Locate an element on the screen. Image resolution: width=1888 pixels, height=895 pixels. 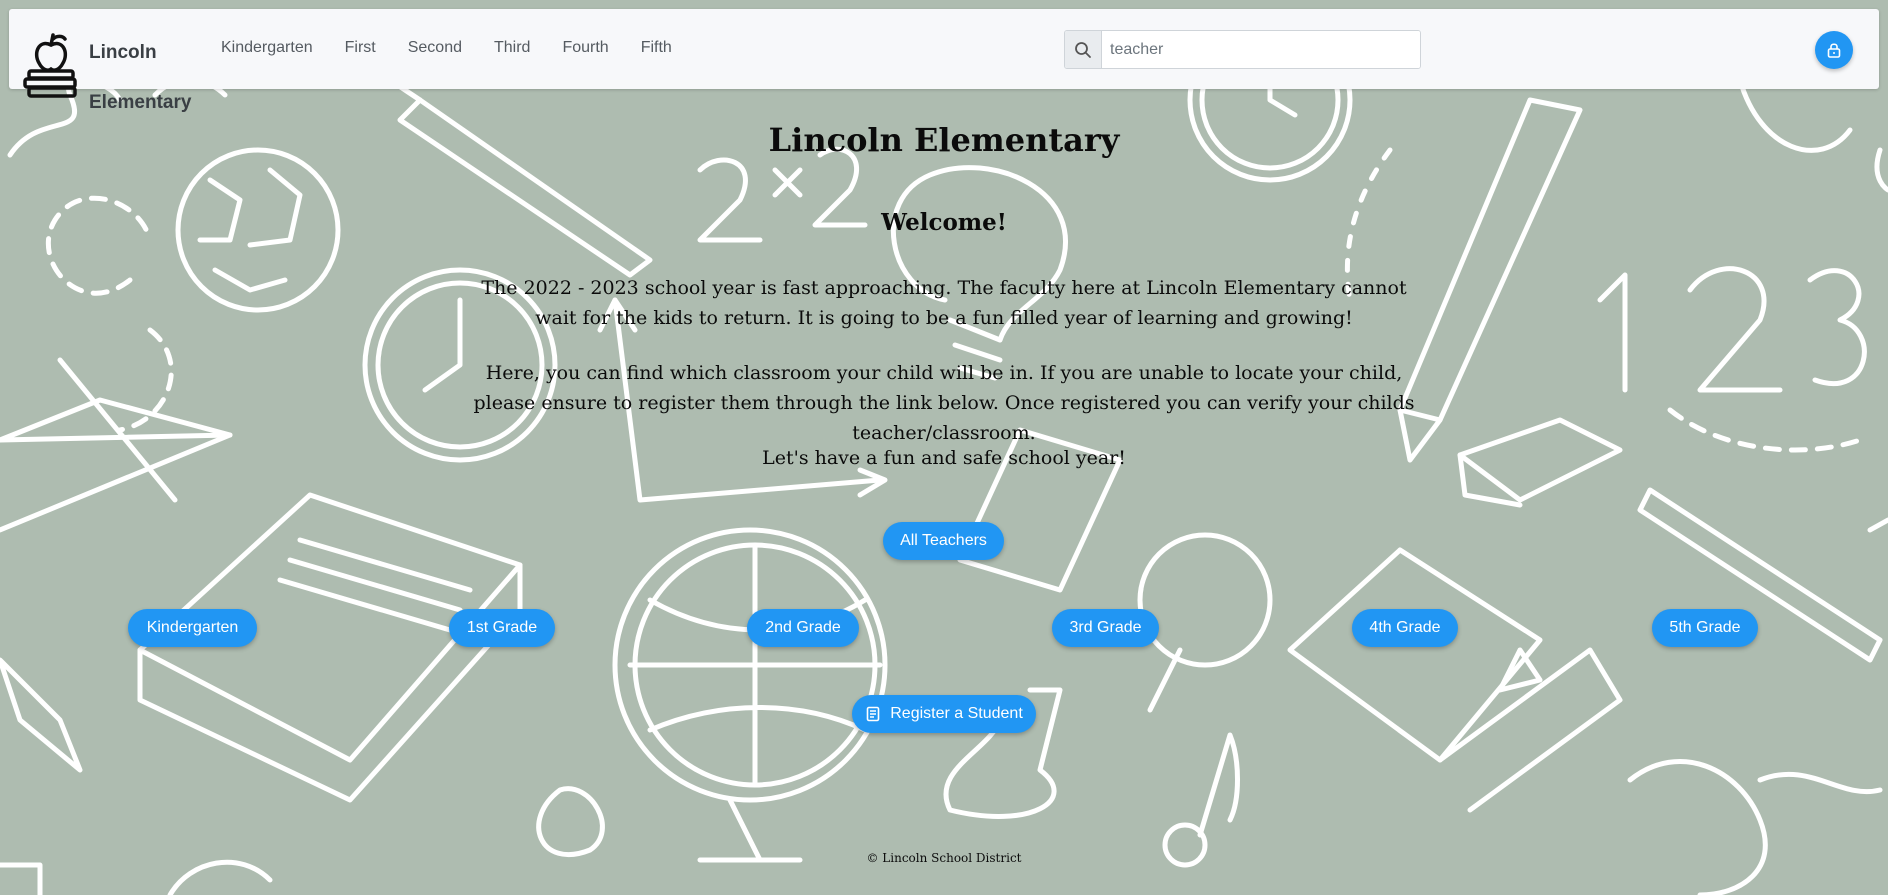
lock-icon is located at coordinates (1834, 50).